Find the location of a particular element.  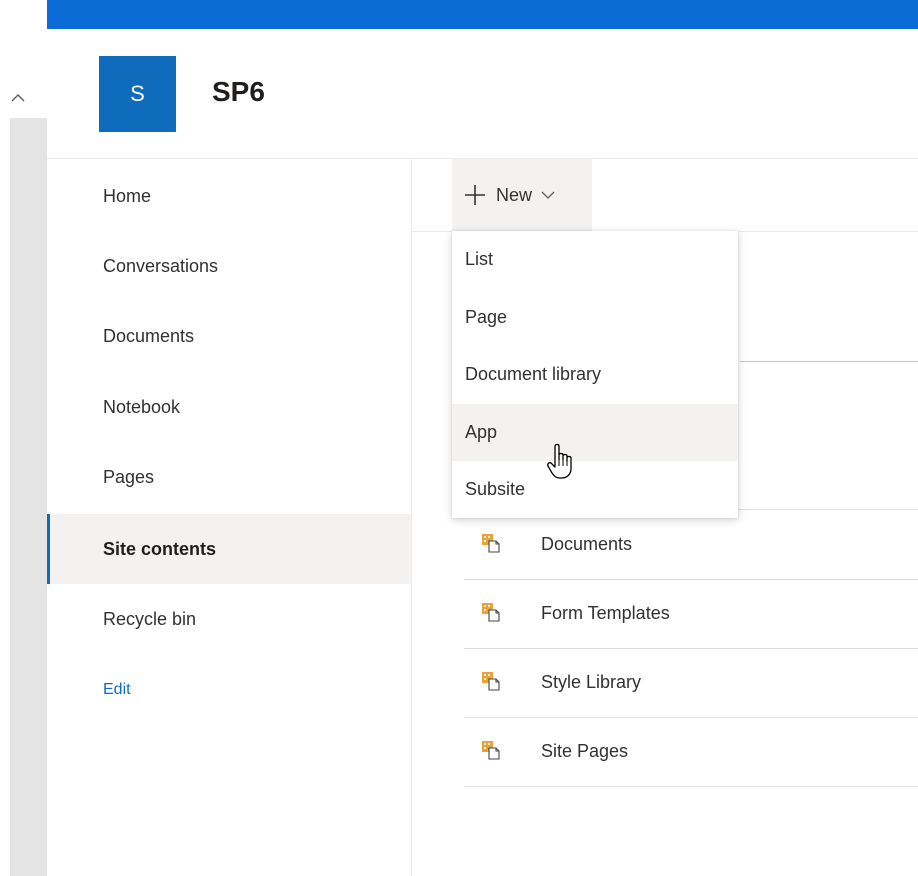

nav-item-documents: Documents is located at coordinates (229, 336).